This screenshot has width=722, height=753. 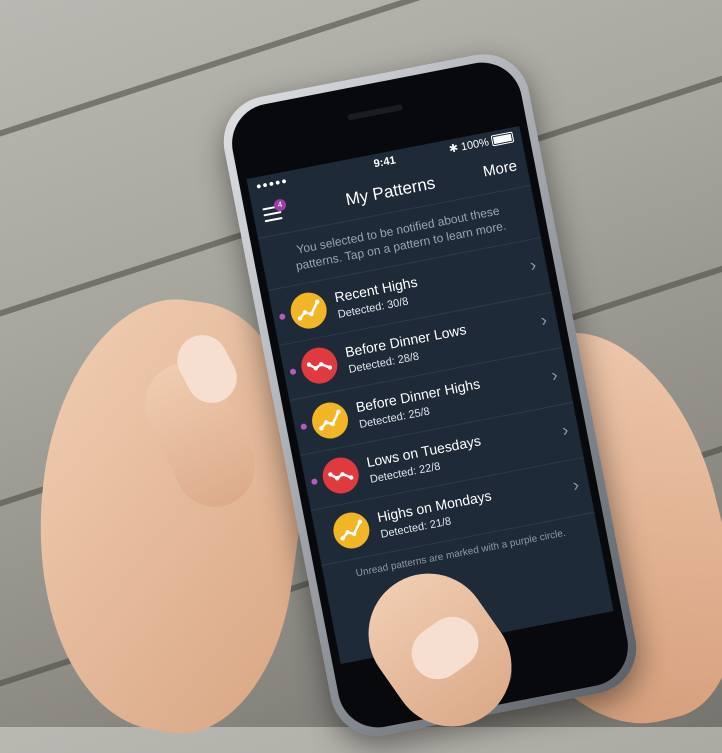 What do you see at coordinates (502, 139) in the screenshot?
I see `battery-icon` at bounding box center [502, 139].